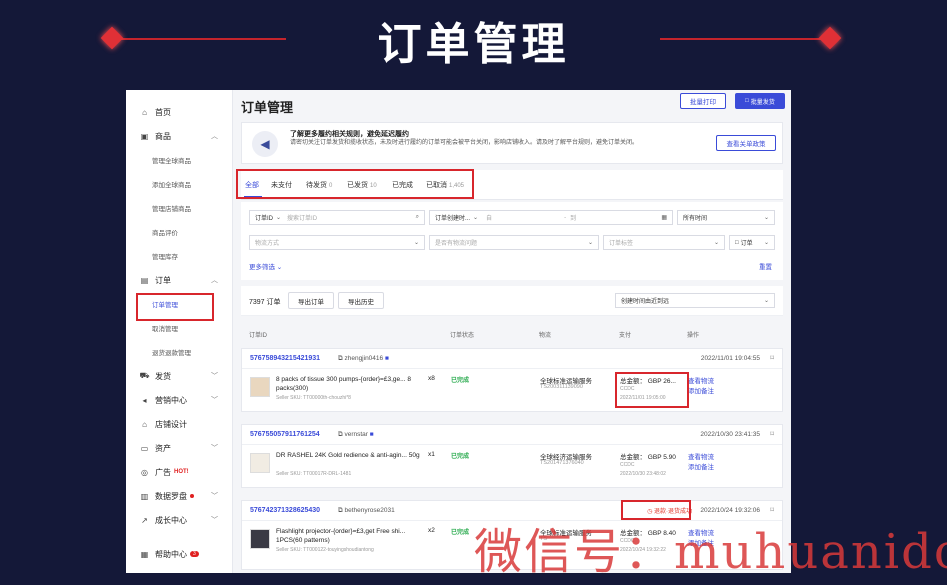 The height and width of the screenshot is (585, 947). Describe the element at coordinates (181, 472) in the screenshot. I see `hot-badge: HOT!` at that location.